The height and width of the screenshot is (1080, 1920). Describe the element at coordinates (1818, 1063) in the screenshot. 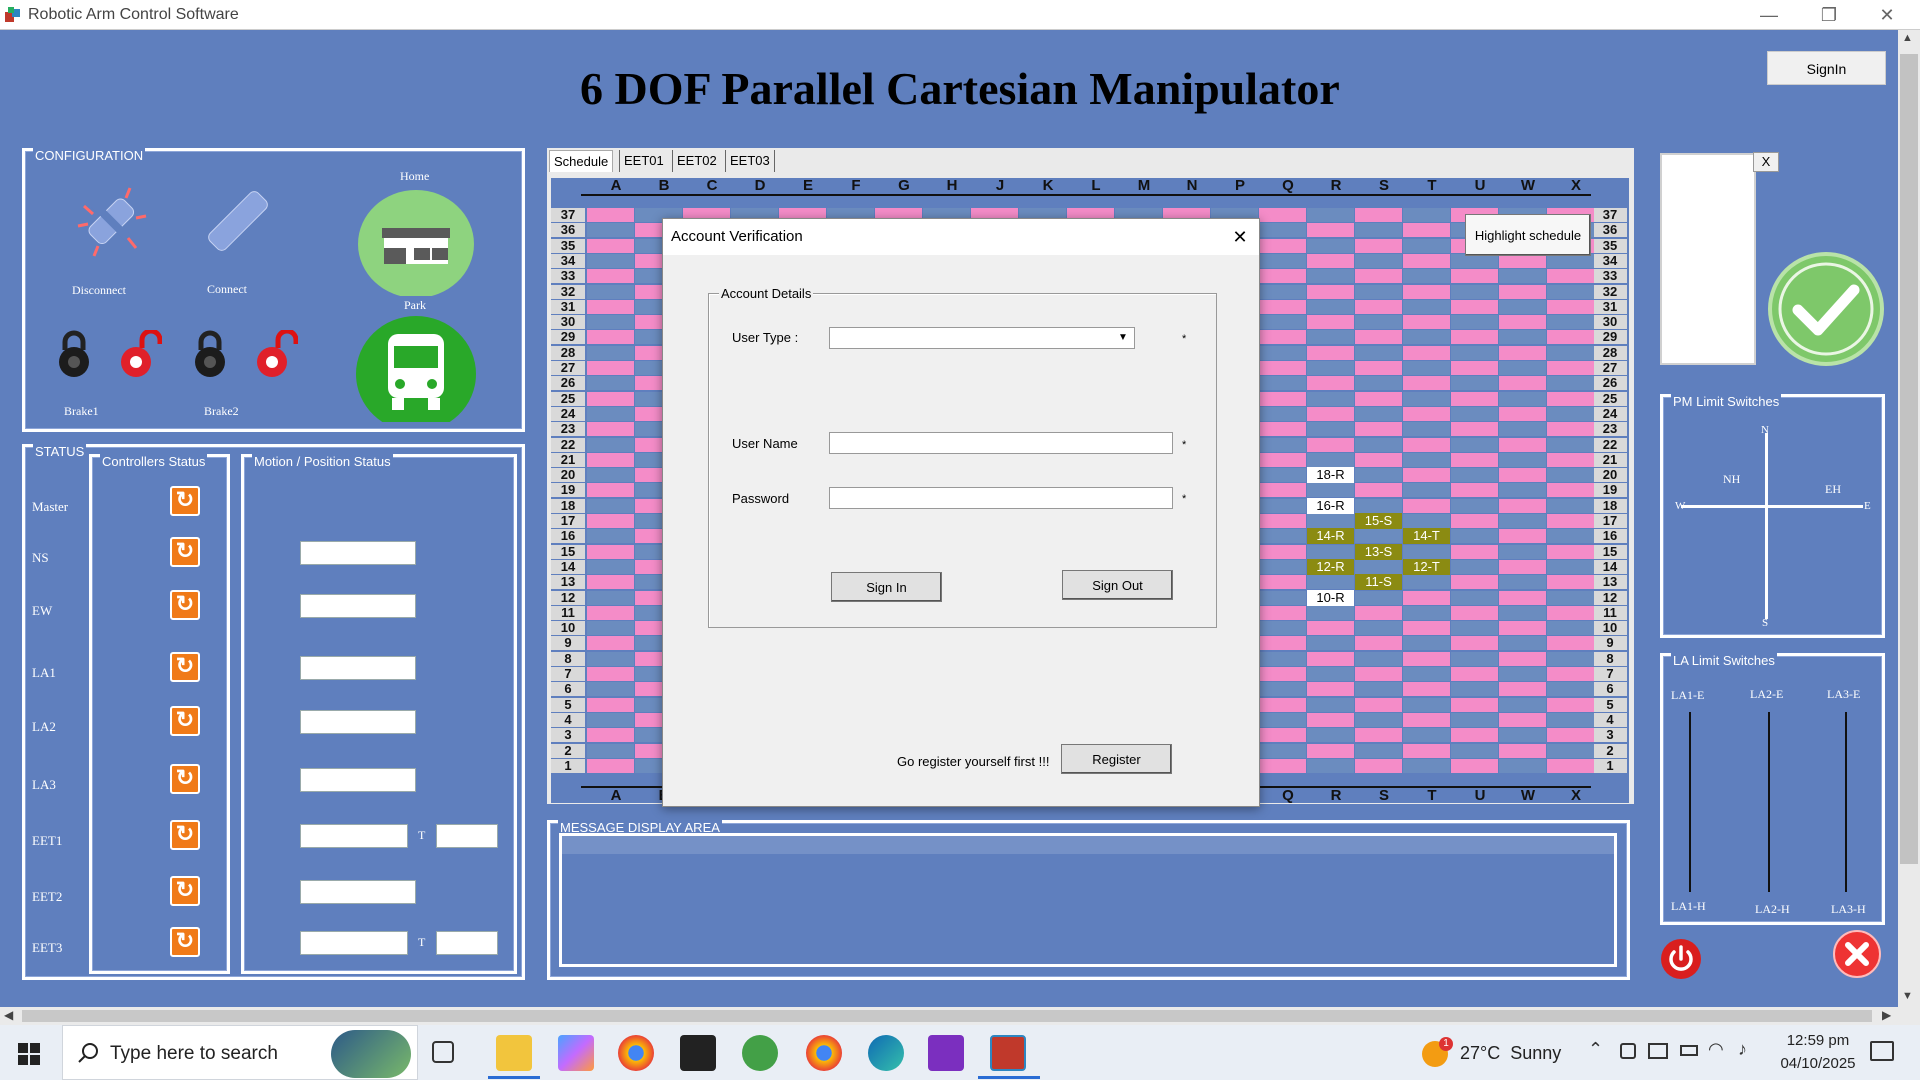

I see `clock-date: 04/10/2025` at that location.